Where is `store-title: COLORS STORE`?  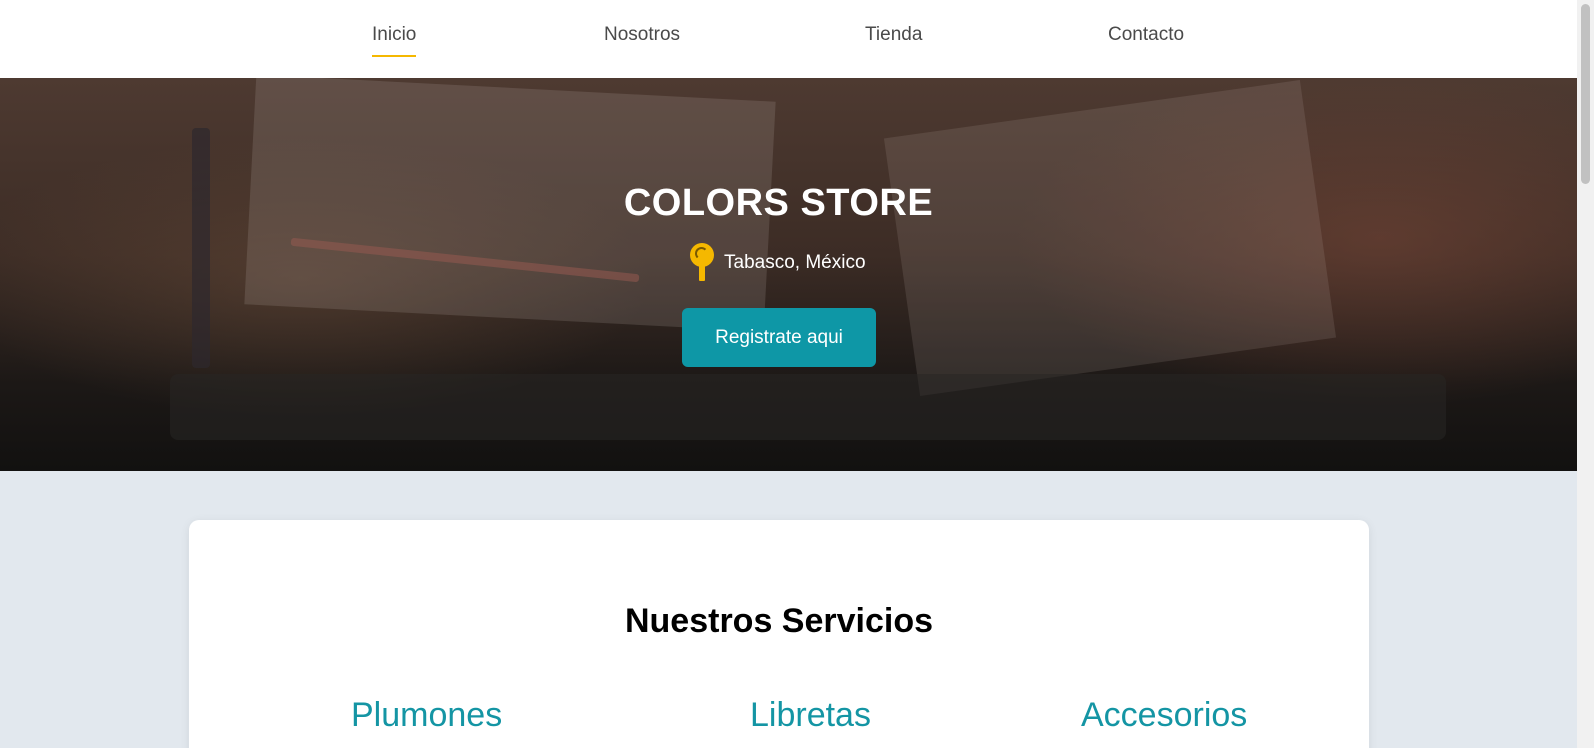 store-title: COLORS STORE is located at coordinates (778, 203).